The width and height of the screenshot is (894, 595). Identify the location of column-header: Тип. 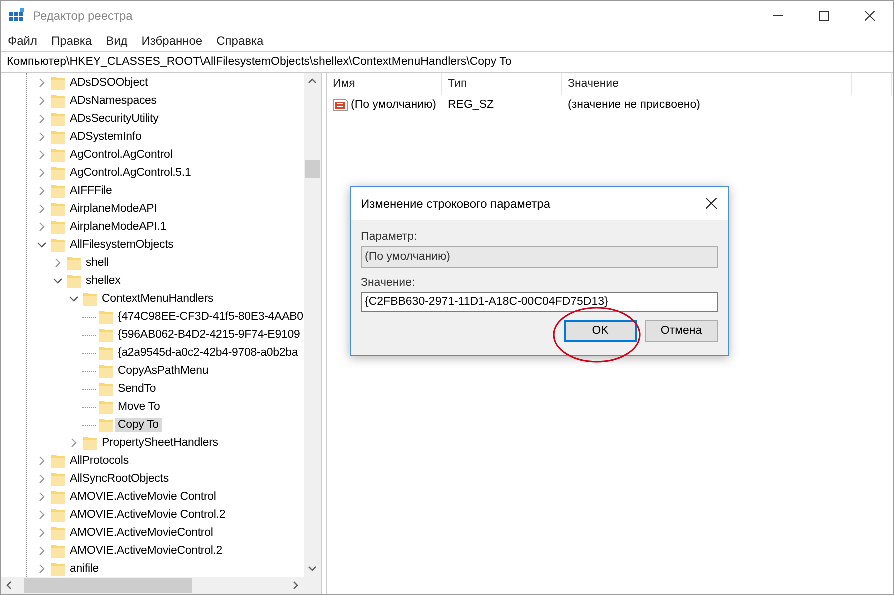
(502, 84).